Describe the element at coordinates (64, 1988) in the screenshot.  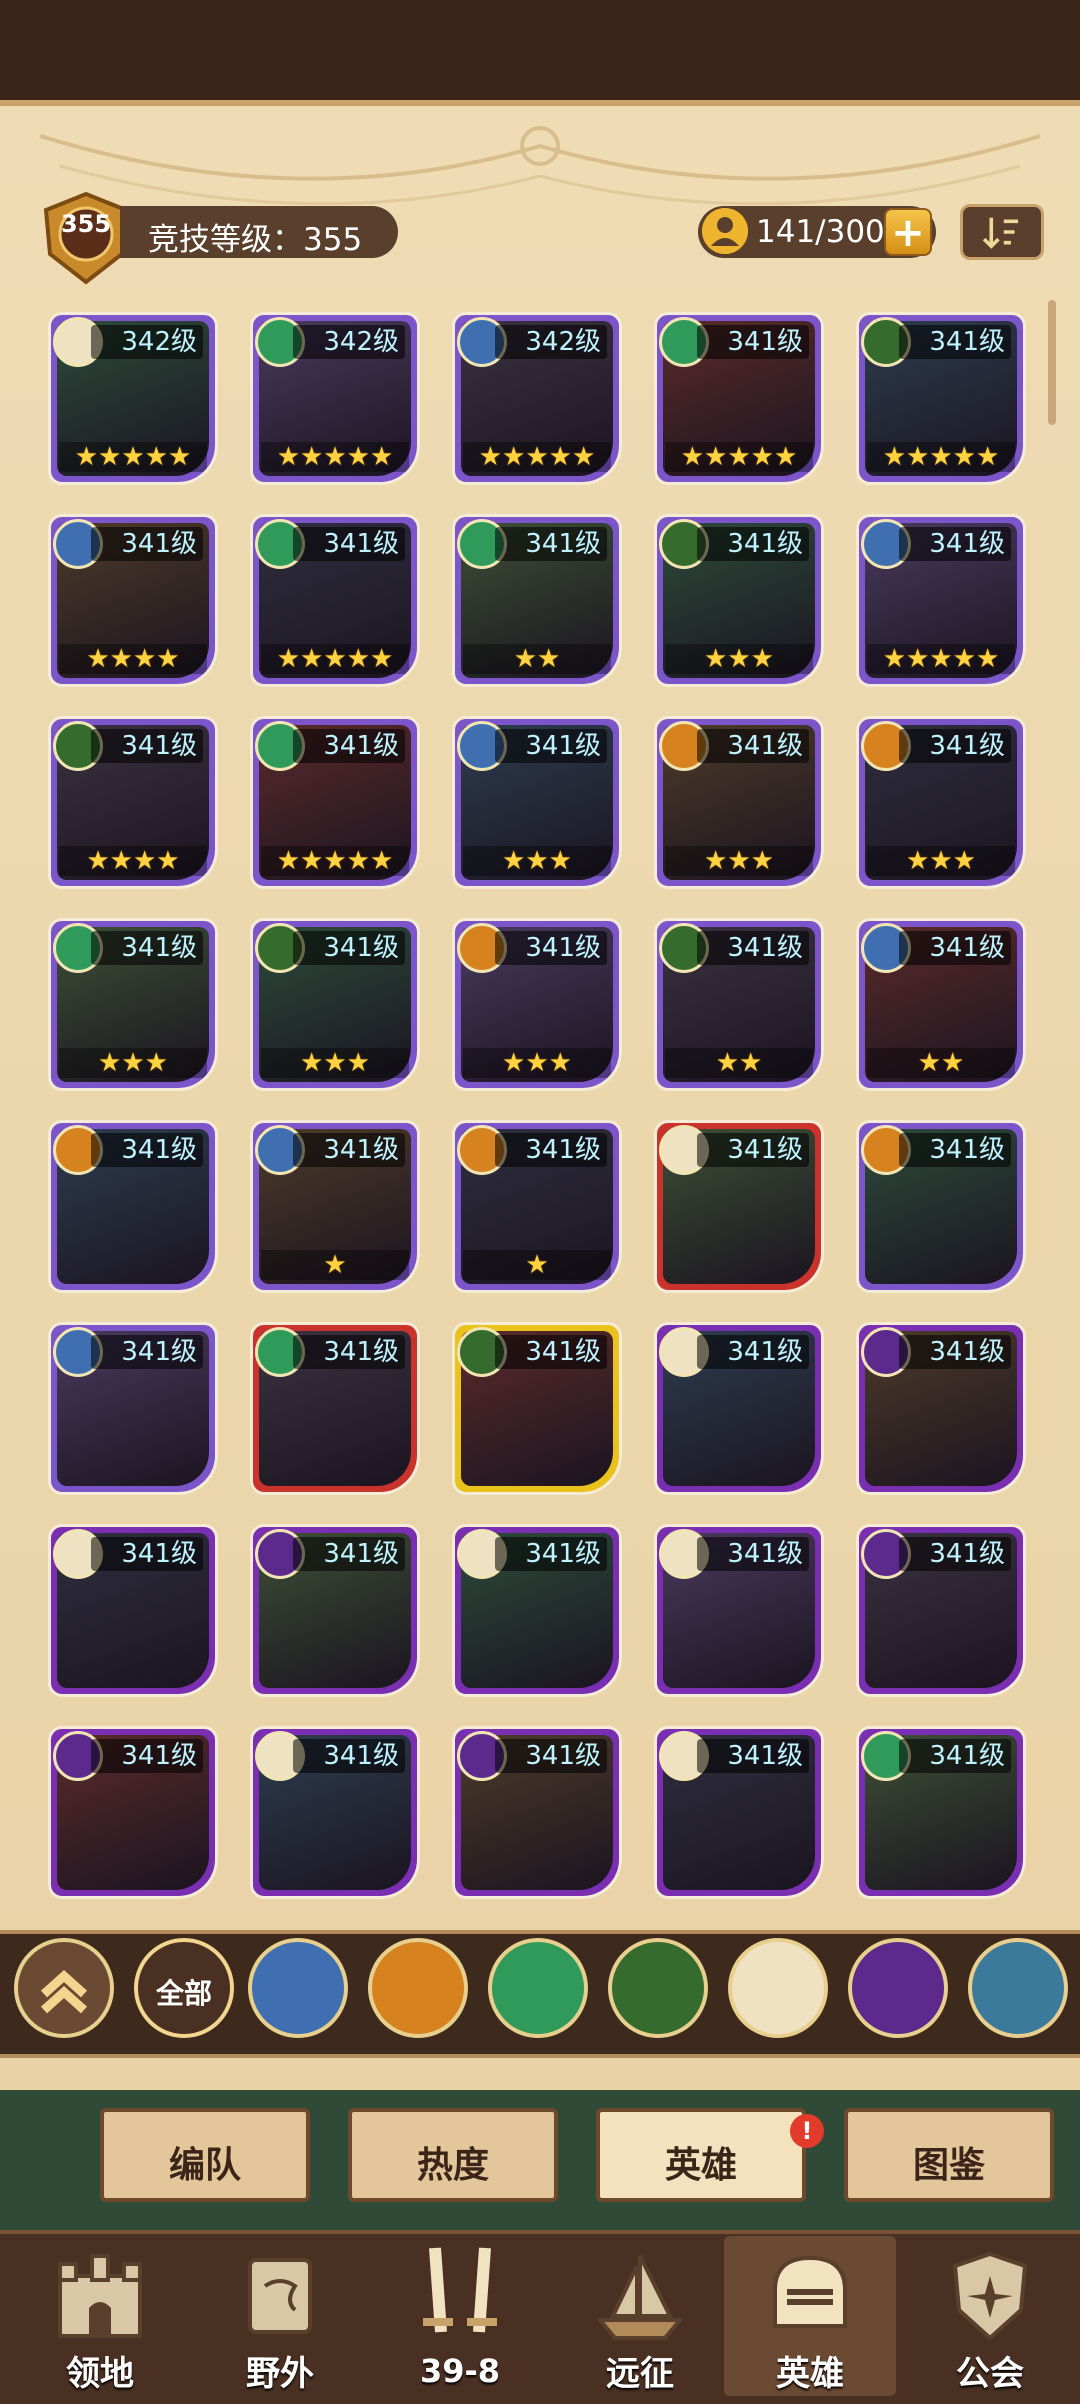
I see `collapse-button` at that location.